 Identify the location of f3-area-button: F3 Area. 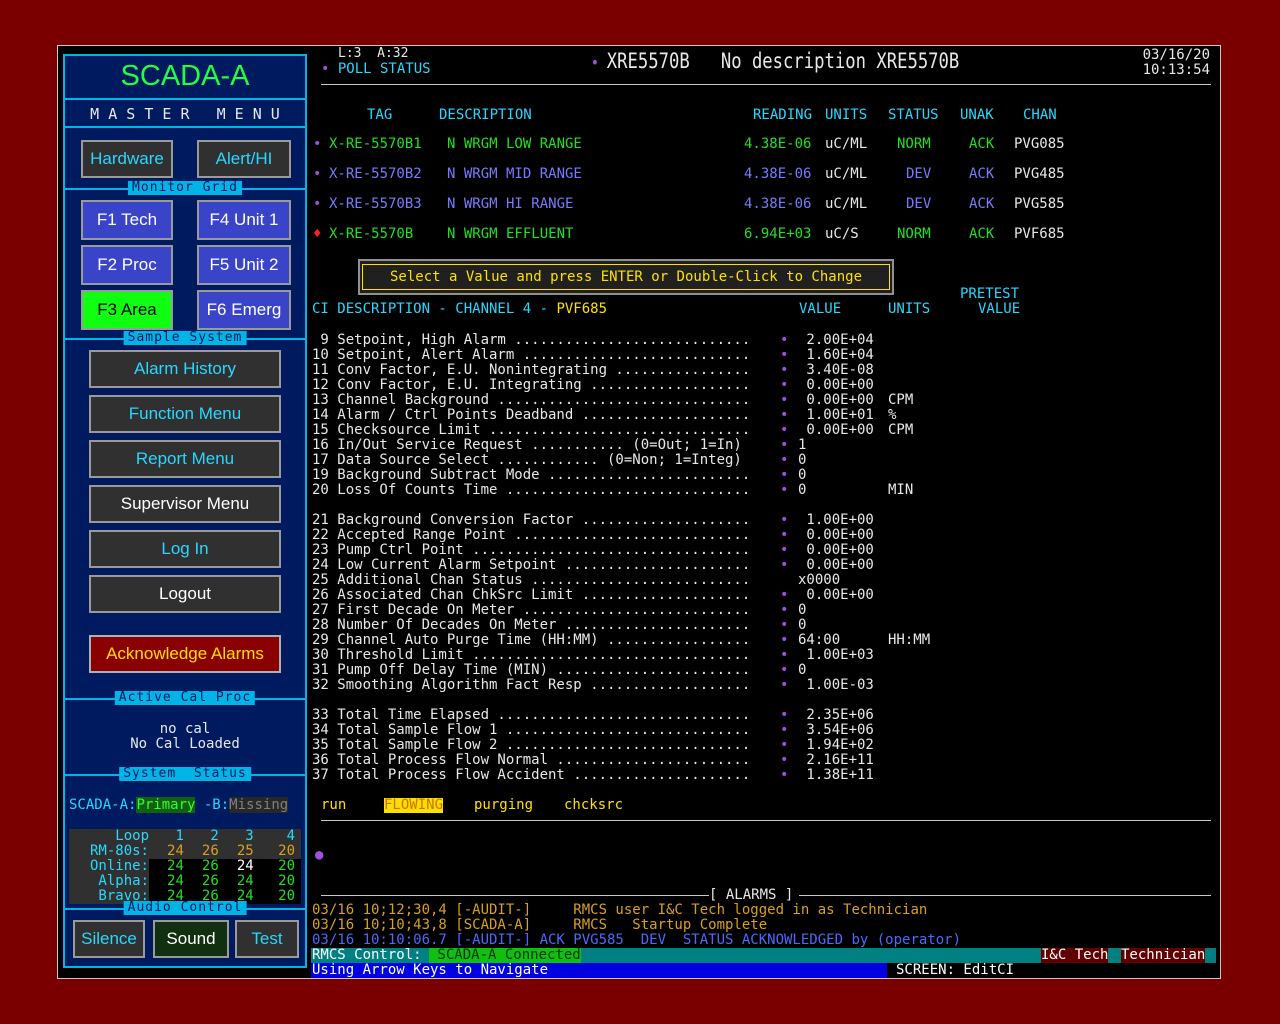
(127, 310).